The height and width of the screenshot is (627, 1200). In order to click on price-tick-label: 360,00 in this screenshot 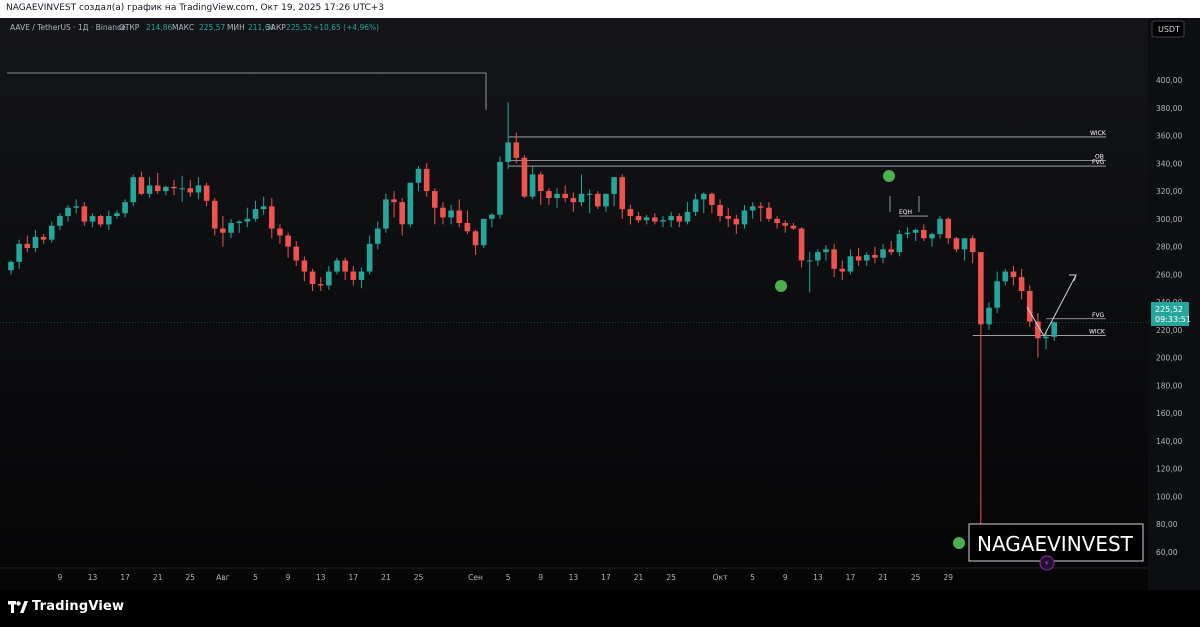, I will do `click(1169, 136)`.